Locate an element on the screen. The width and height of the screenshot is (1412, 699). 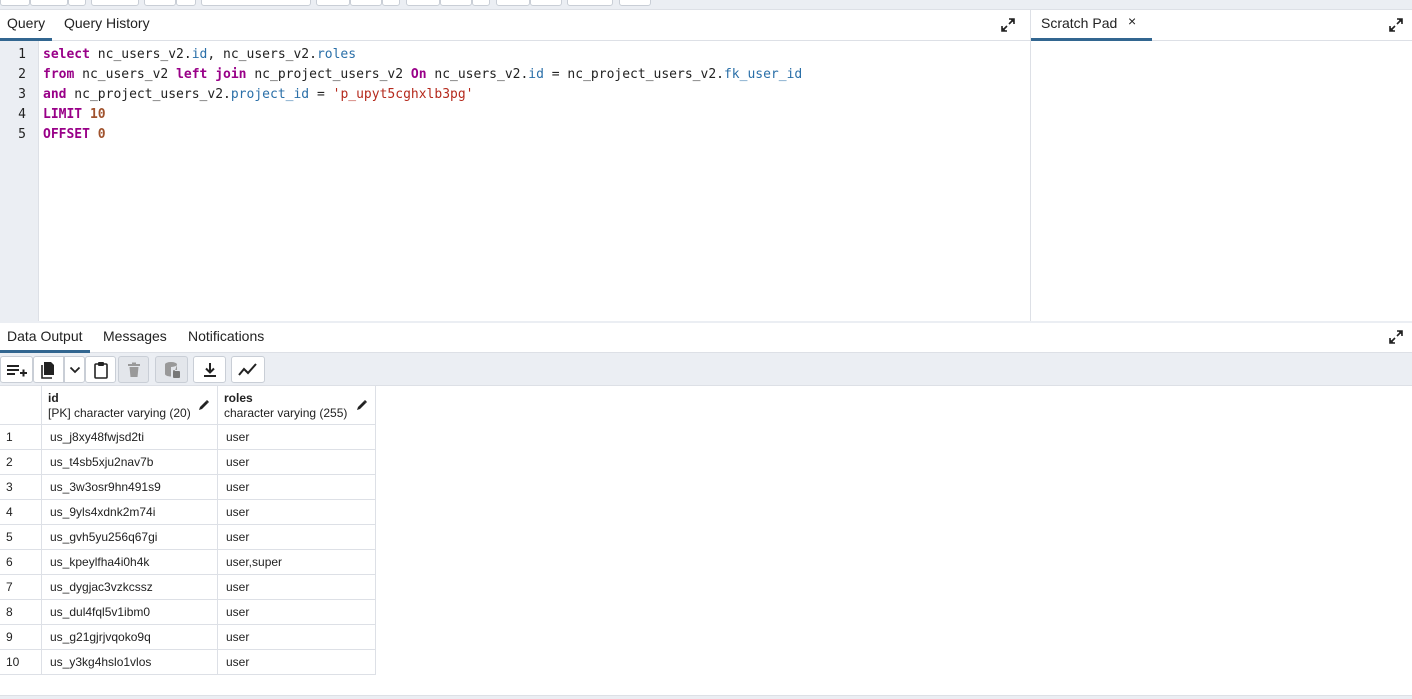
query-panel-tabbar: Query Query History is located at coordinates (515, 25).